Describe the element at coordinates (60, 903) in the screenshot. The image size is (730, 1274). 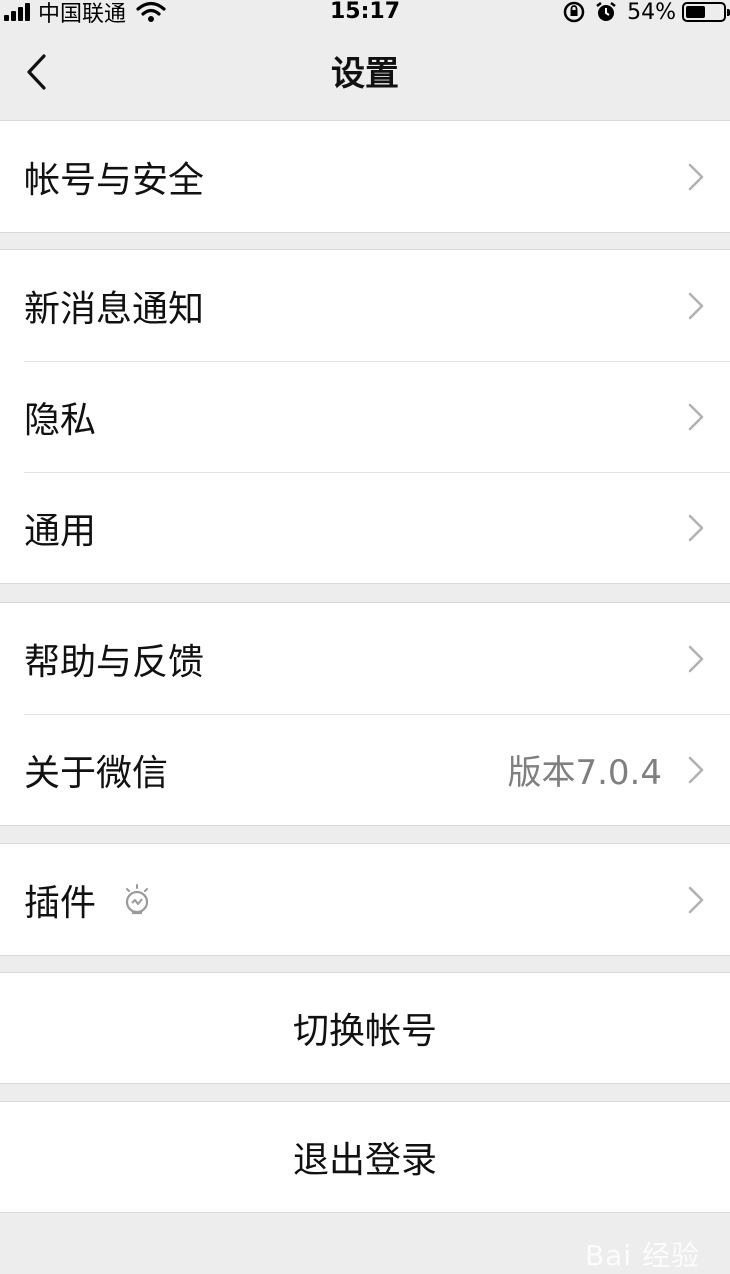
I see `cell-label: 插件` at that location.